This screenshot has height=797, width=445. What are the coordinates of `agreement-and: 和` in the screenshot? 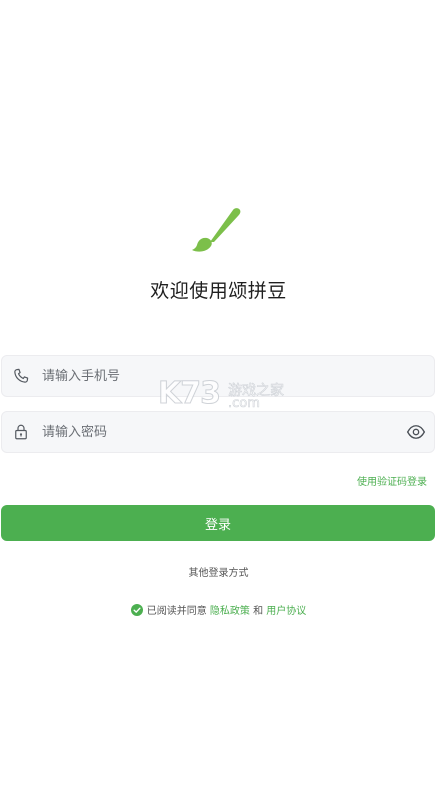 It's located at (258, 611).